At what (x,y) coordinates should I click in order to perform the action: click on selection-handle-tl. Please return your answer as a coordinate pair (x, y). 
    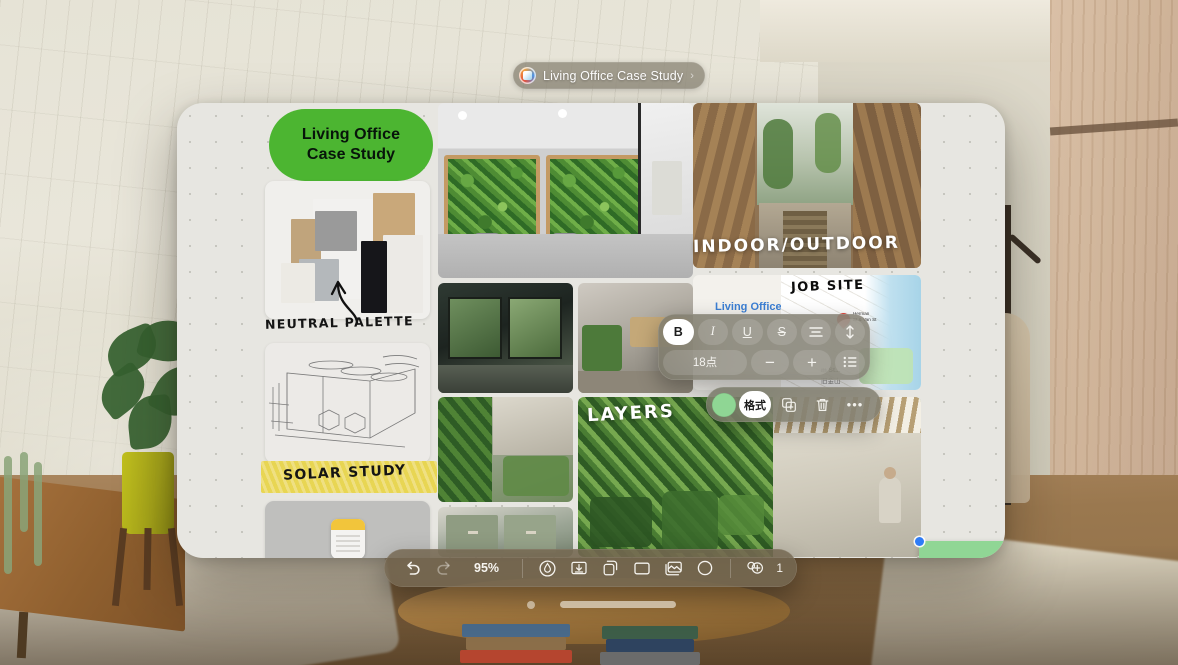
    Looking at the image, I should click on (919, 541).